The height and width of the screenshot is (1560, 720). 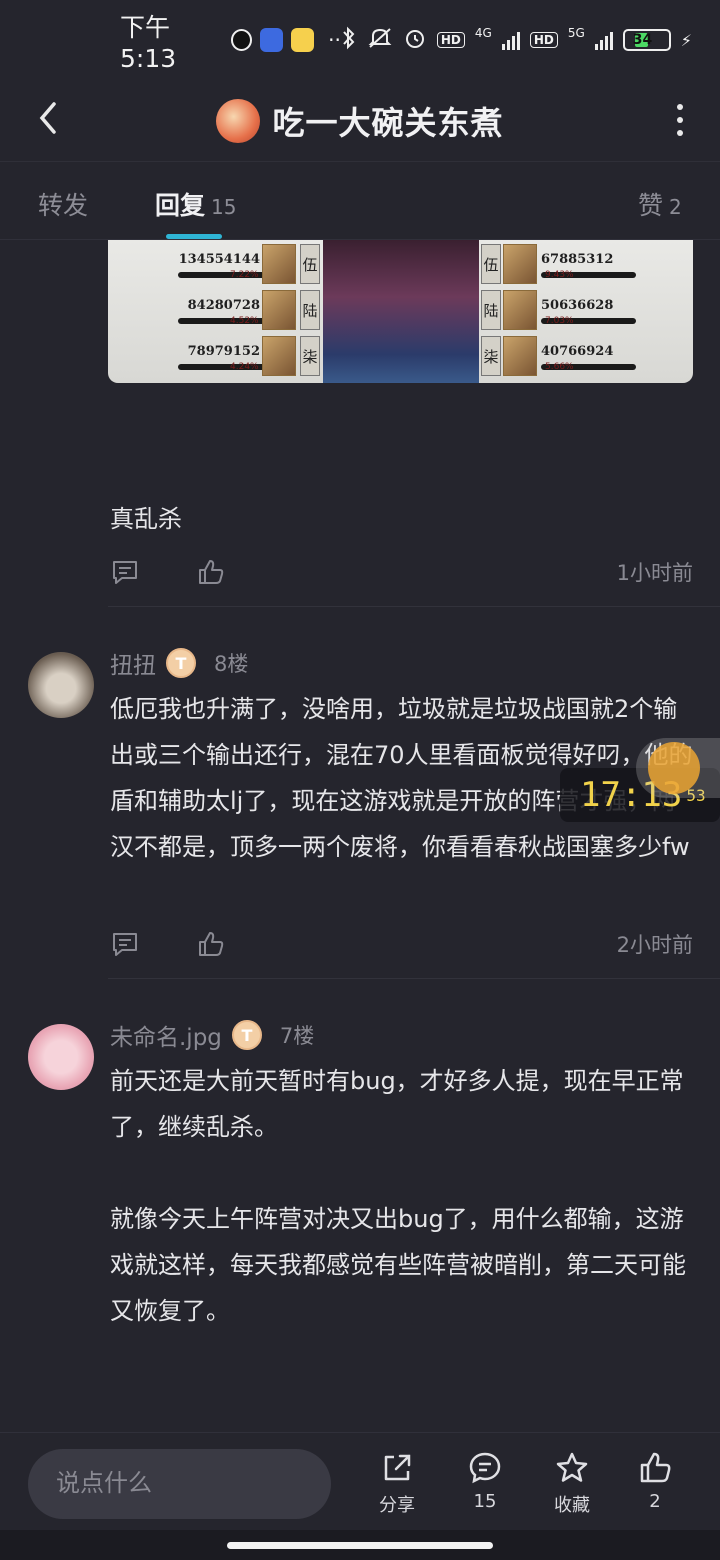 I want to click on back-arrow-icon, so click(x=47, y=118).